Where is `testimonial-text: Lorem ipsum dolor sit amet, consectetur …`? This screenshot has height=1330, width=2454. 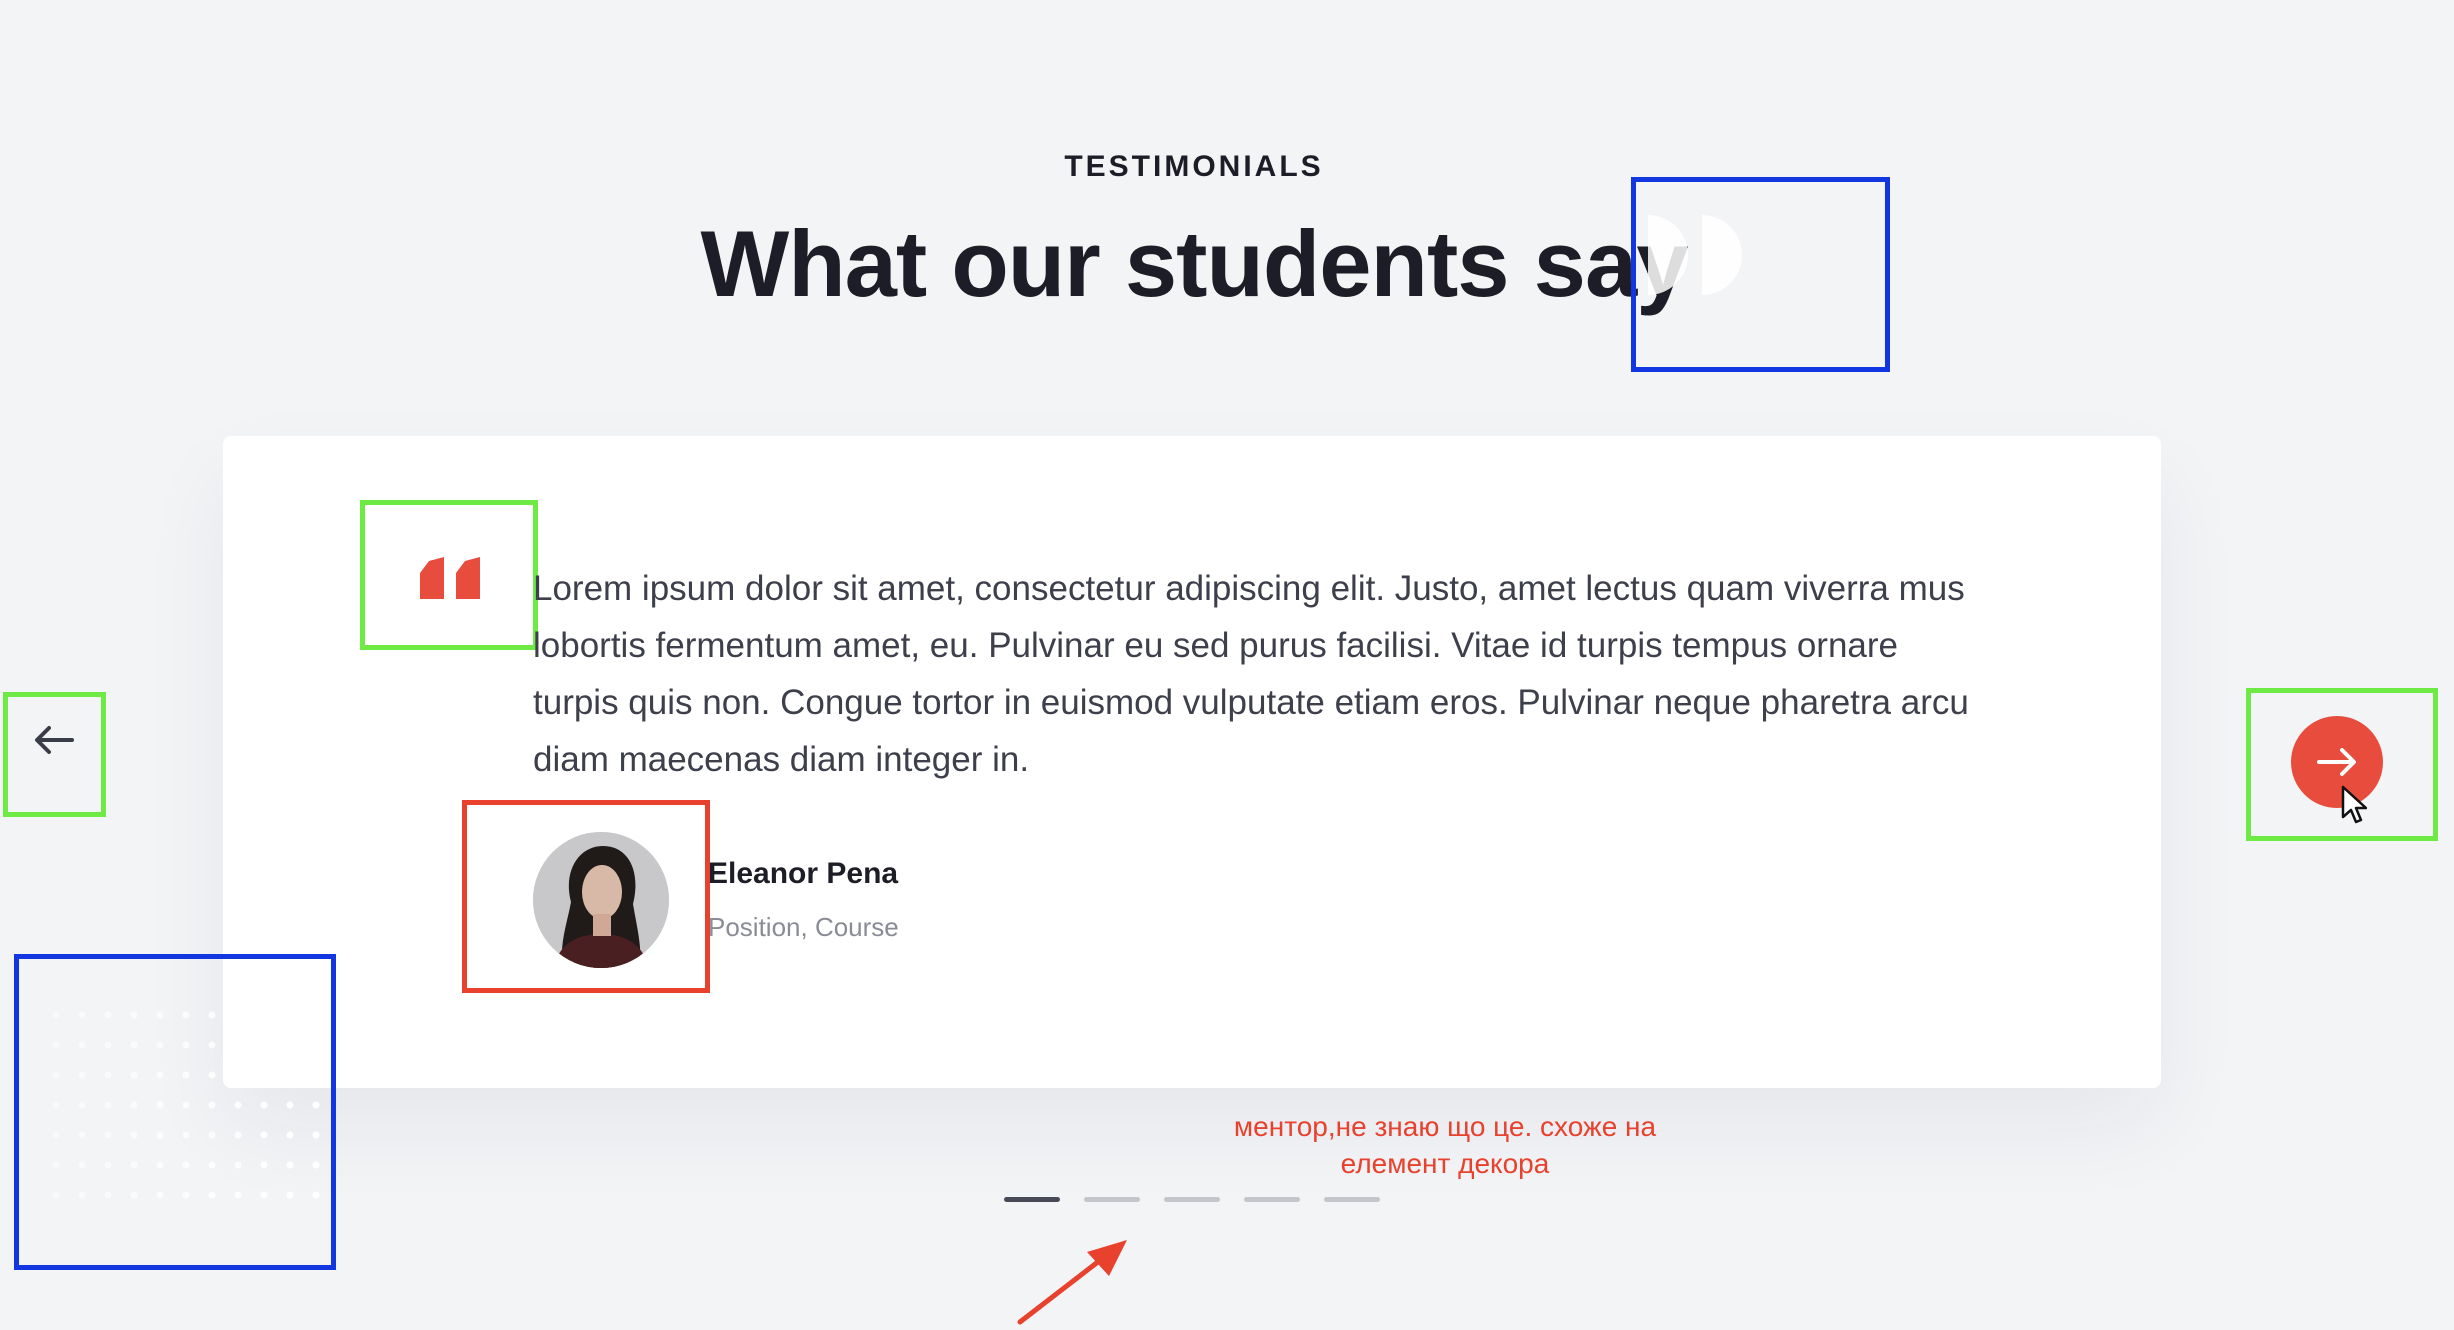
testimonial-text: Lorem ipsum dolor sit amet, consectetur … is located at coordinates (1251, 674).